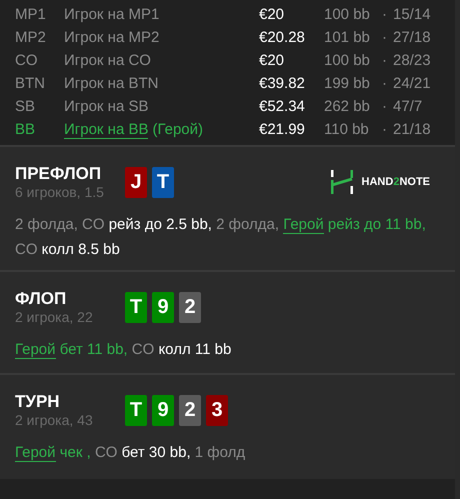 This screenshot has height=499, width=460. I want to click on street-subtitle: 2 игрока, 43, so click(54, 420).